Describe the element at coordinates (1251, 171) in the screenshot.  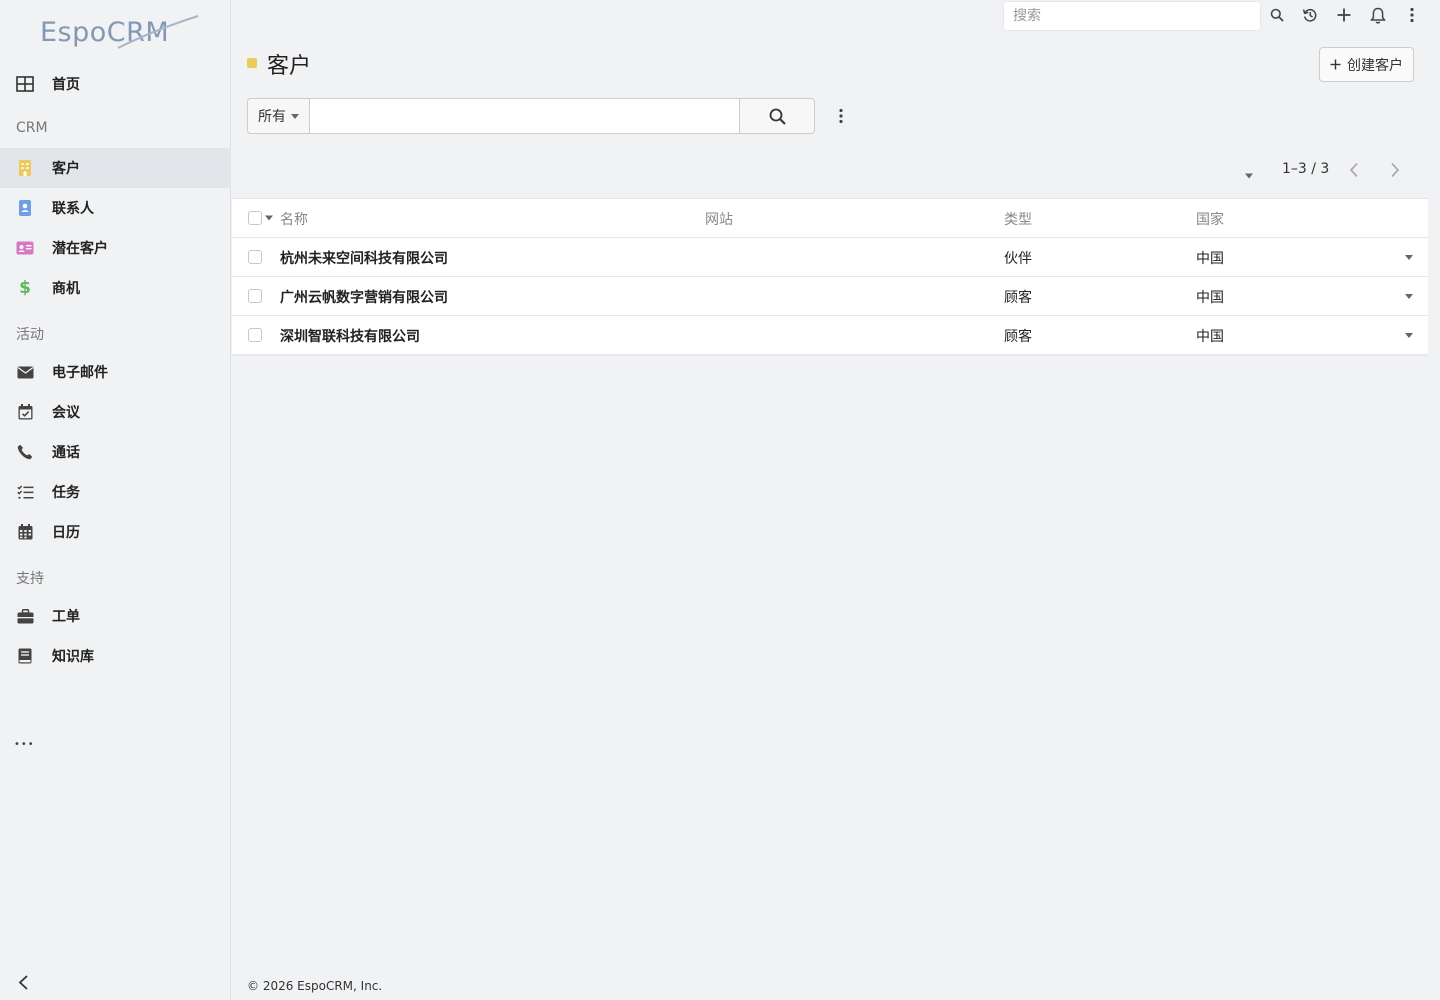
I see `sort-options-dropdown` at that location.